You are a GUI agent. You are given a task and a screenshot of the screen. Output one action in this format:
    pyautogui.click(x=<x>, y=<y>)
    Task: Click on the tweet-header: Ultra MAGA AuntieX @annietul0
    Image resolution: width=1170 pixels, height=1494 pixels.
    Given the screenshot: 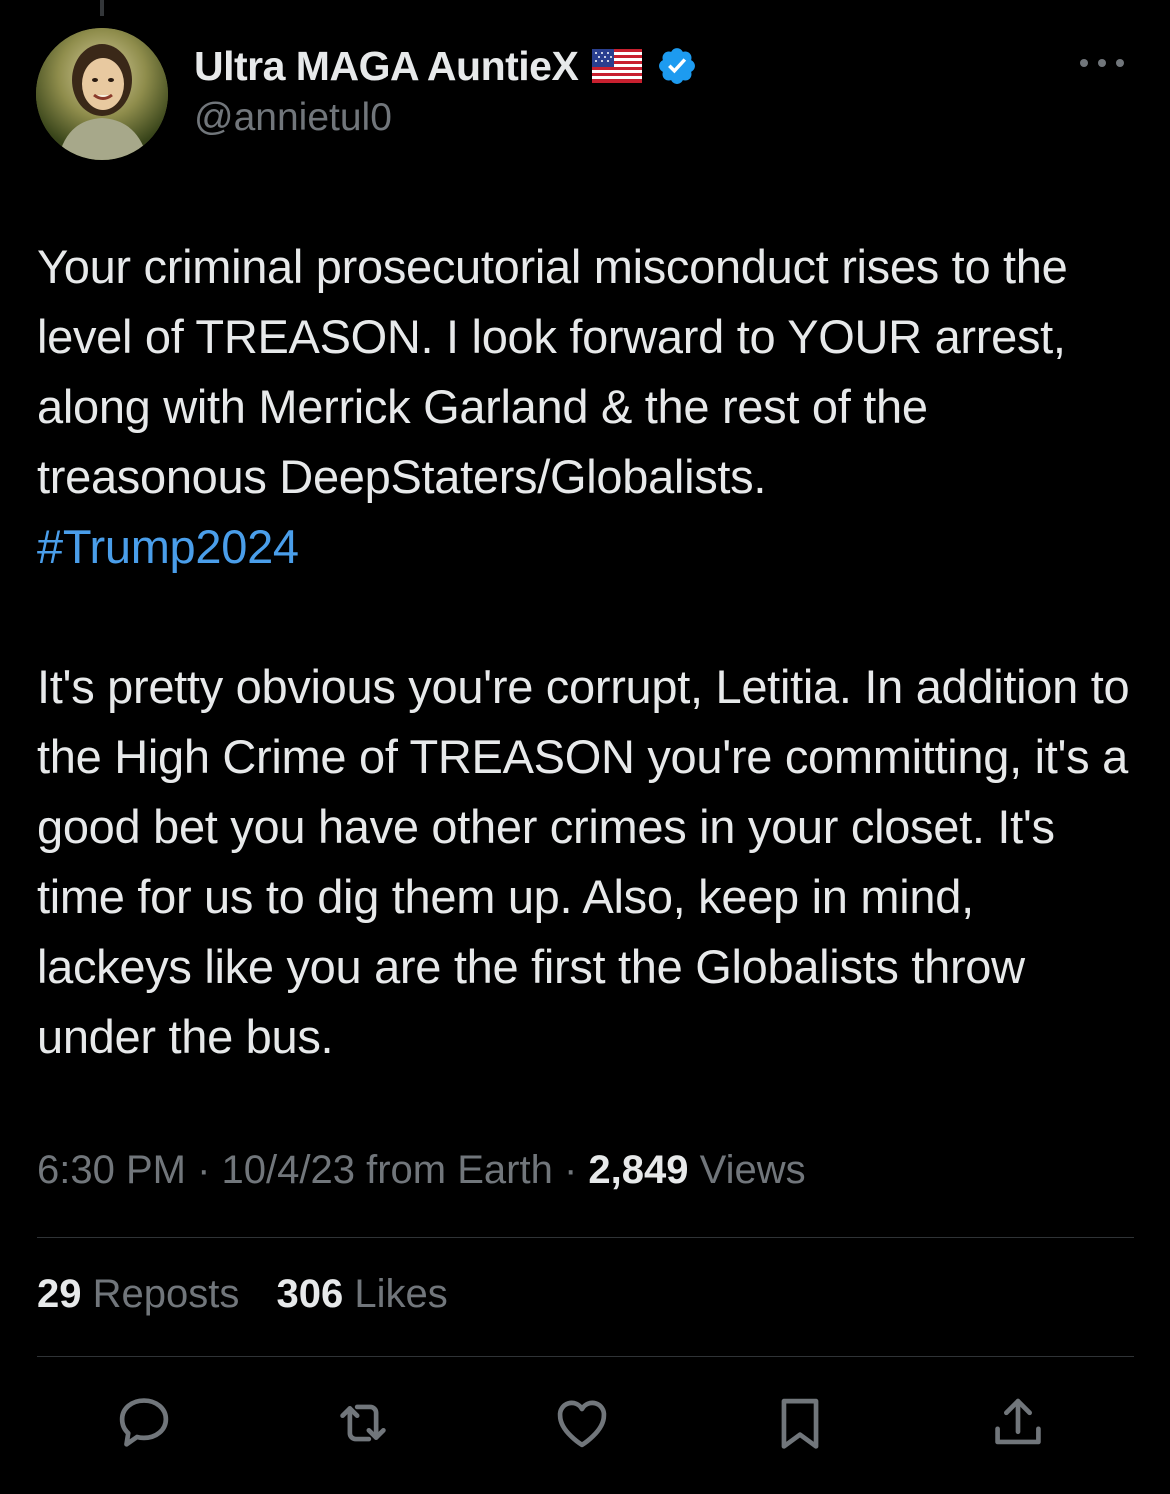 What is the action you would take?
    pyautogui.click(x=585, y=94)
    